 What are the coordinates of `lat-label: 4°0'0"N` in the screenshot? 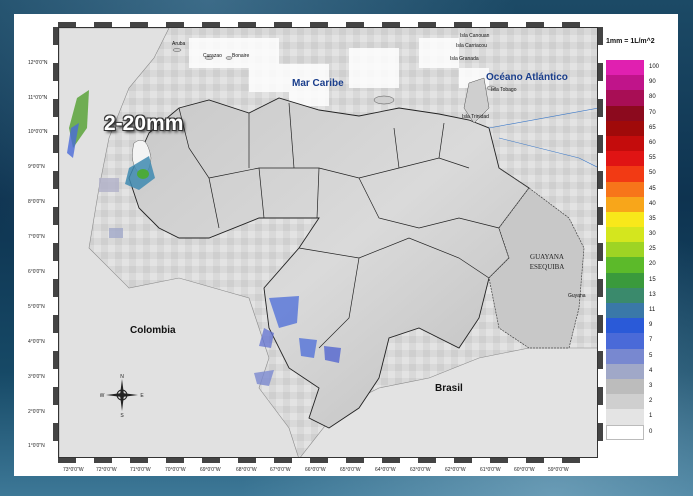 It's located at (36, 342).